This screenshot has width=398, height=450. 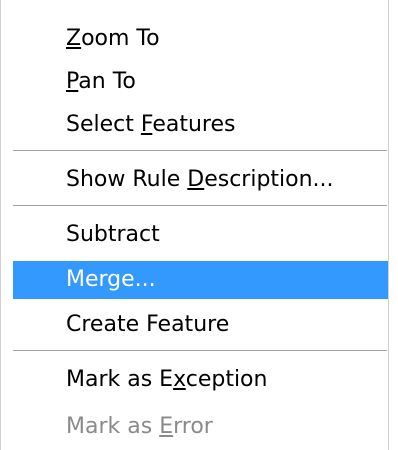 I want to click on menu-item-create-feature: Create Feature, so click(x=194, y=325).